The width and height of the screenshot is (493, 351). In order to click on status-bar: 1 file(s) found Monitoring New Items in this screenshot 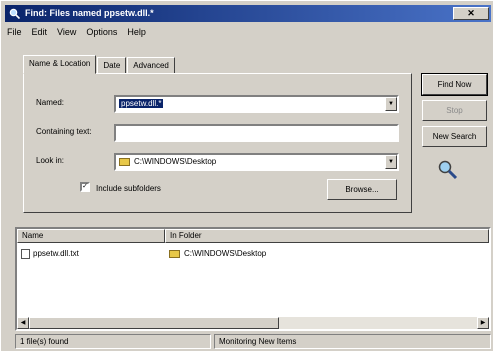, I will do `click(253, 341)`.